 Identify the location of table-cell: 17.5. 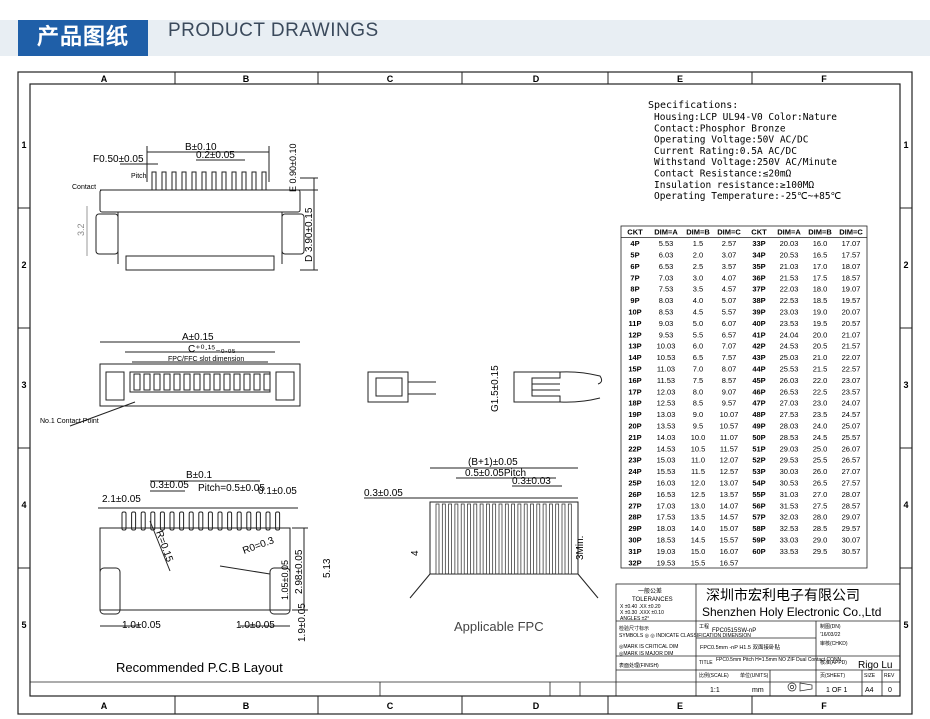
(820, 277).